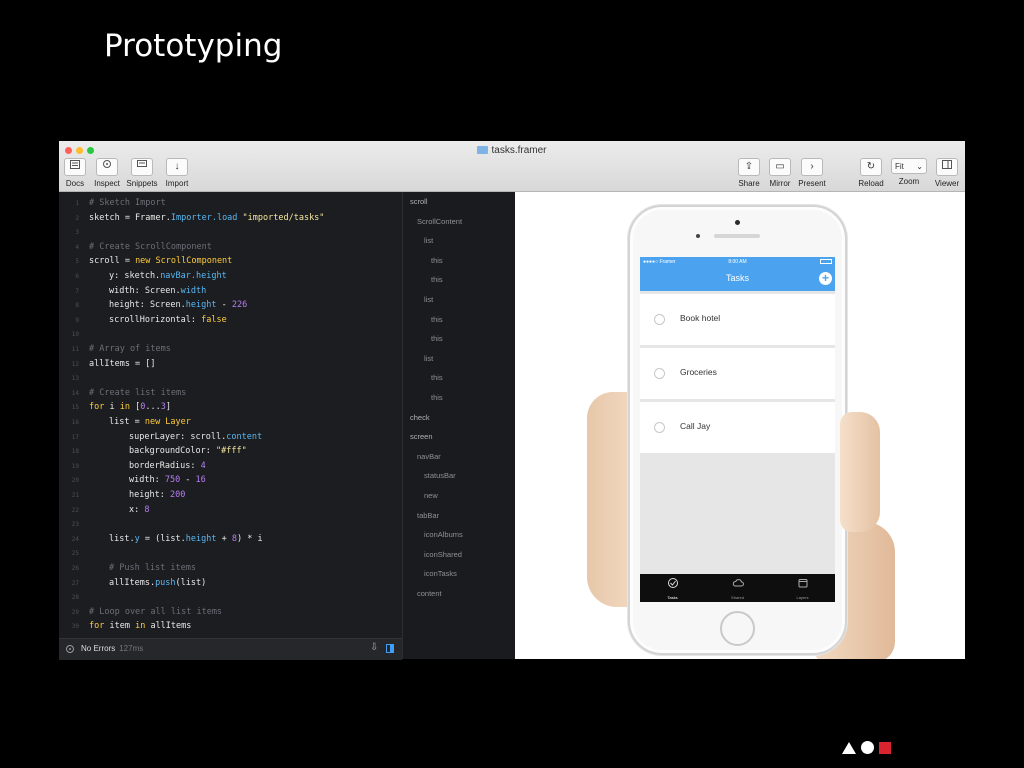  What do you see at coordinates (77, 218) in the screenshot?
I see `line-number: 2` at bounding box center [77, 218].